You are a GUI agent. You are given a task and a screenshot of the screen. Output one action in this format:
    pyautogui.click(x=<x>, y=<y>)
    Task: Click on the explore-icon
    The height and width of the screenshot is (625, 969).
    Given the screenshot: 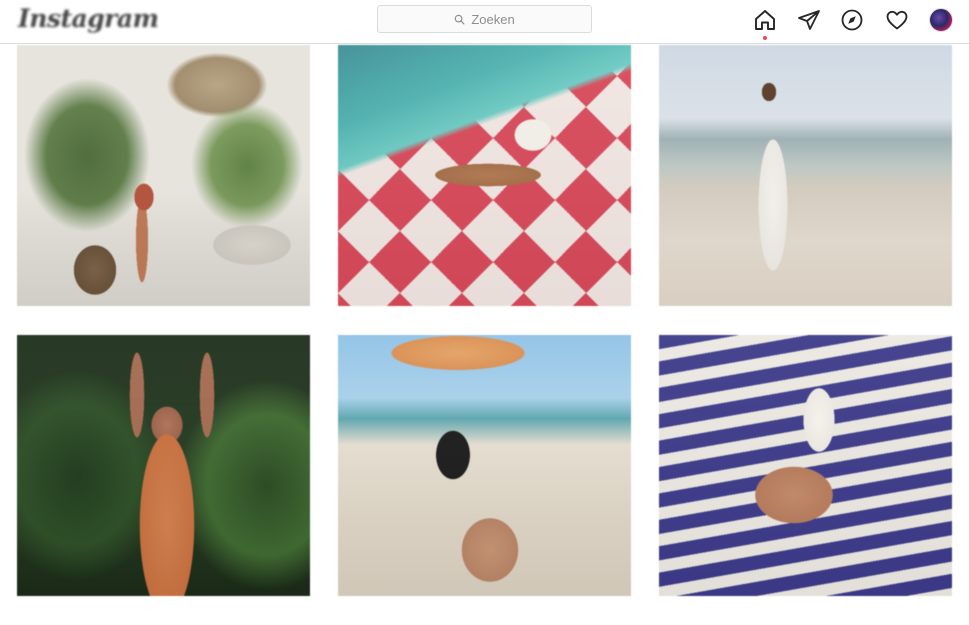 What is the action you would take?
    pyautogui.click(x=852, y=20)
    